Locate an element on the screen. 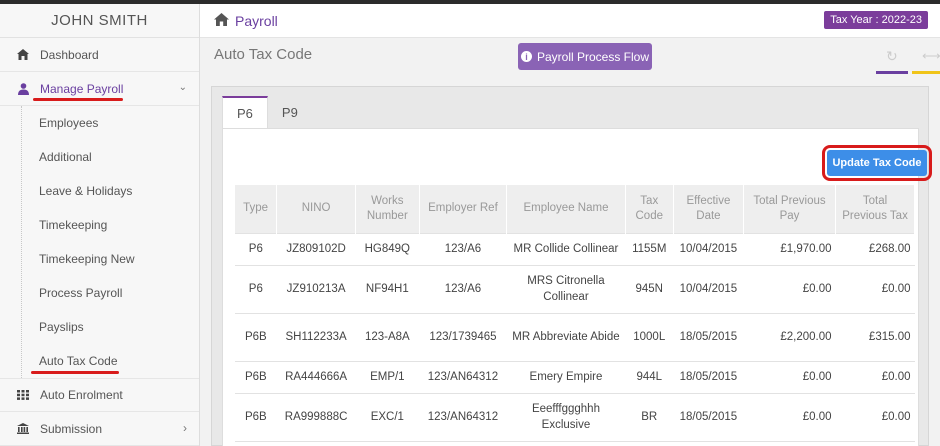 The height and width of the screenshot is (446, 940). user-name: JOHN SMITH is located at coordinates (99, 21).